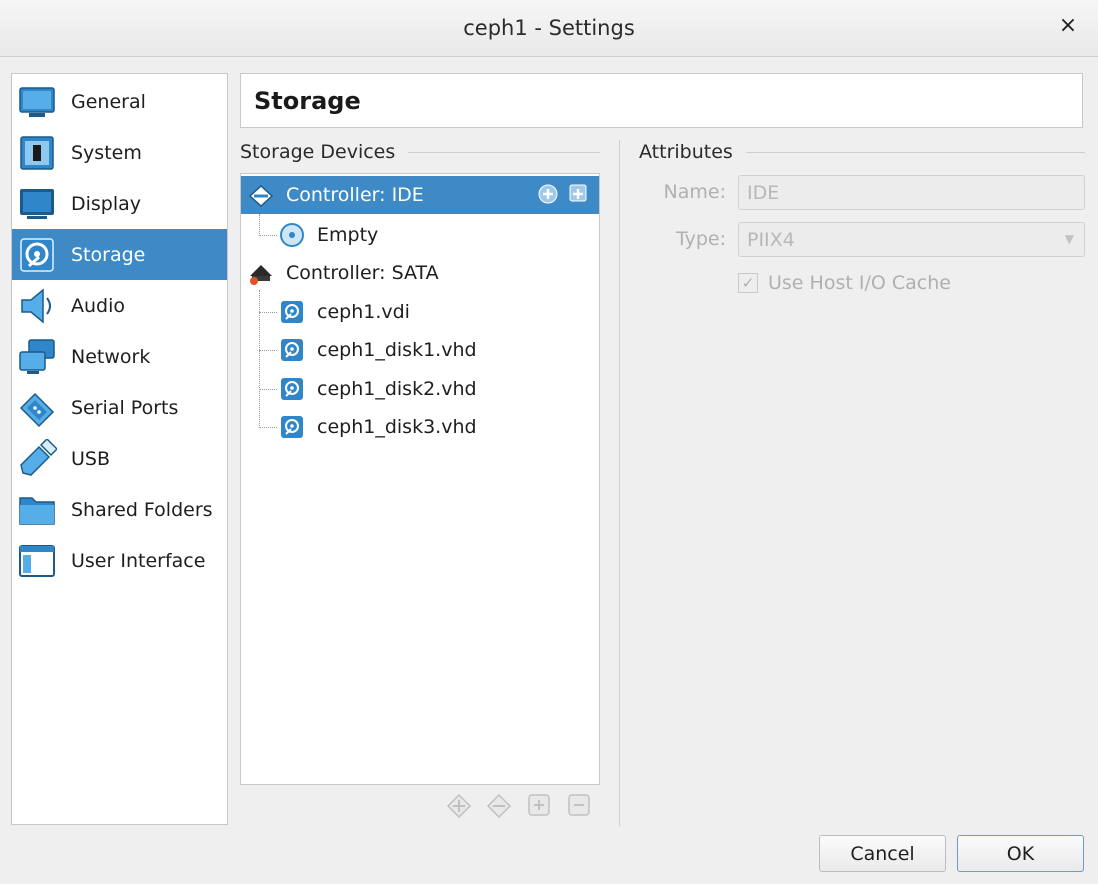  What do you see at coordinates (355, 195) in the screenshot?
I see `tree-item-label: Controller: IDE` at bounding box center [355, 195].